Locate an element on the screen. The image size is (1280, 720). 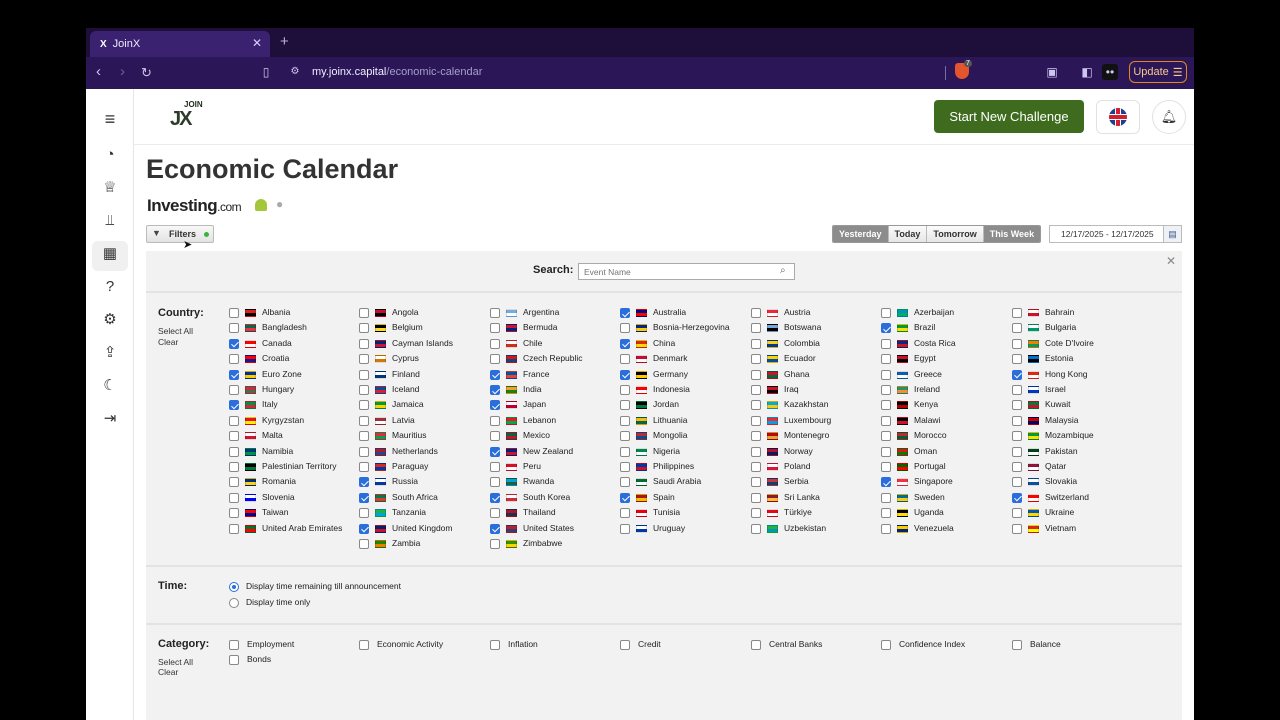
range-today: Today is located at coordinates (907, 234).